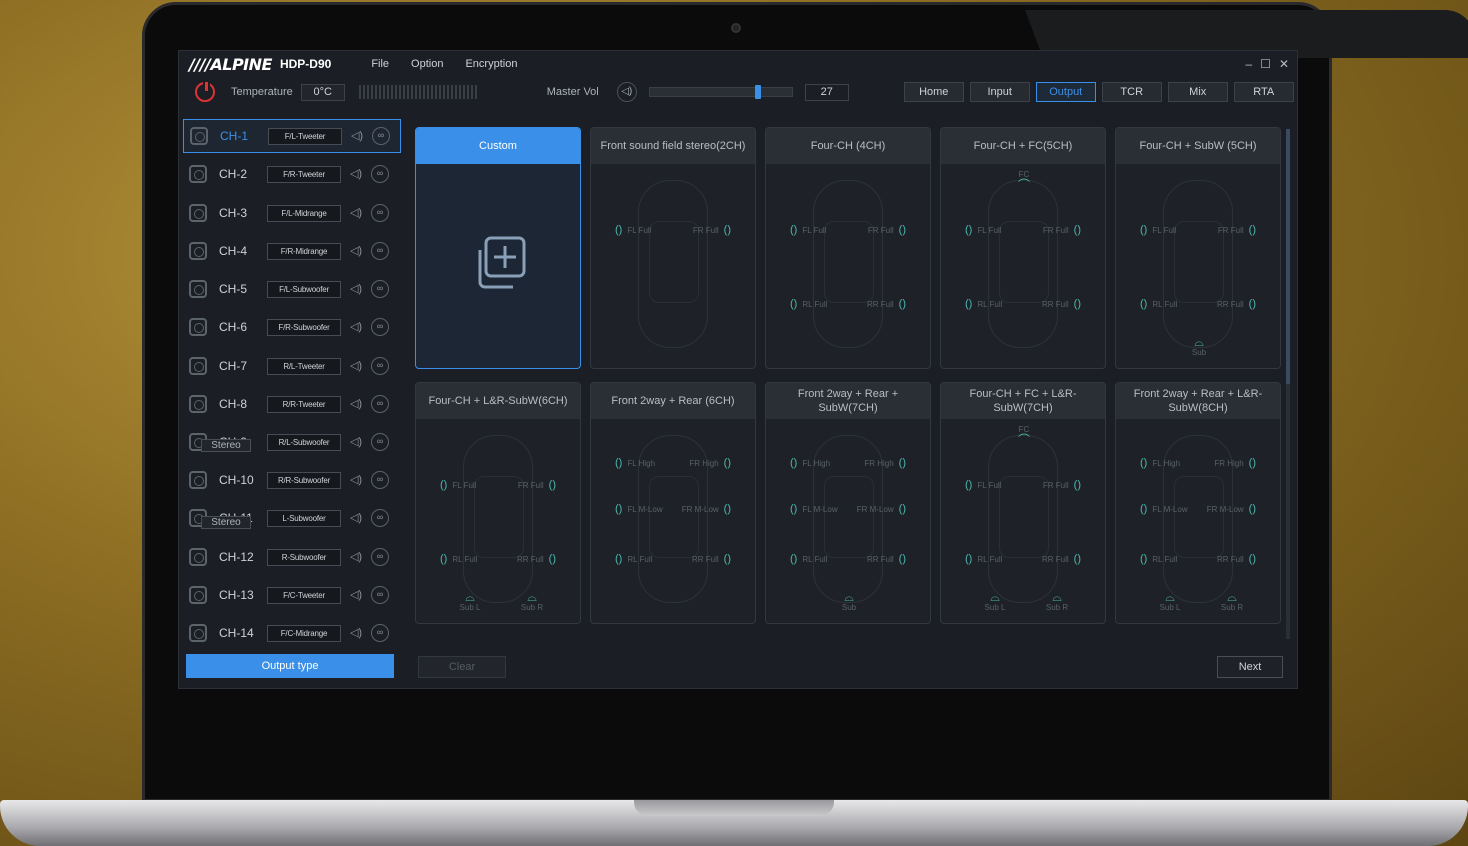  What do you see at coordinates (304, 480) in the screenshot?
I see `channel-type-select: R/R-Subwoofer` at bounding box center [304, 480].